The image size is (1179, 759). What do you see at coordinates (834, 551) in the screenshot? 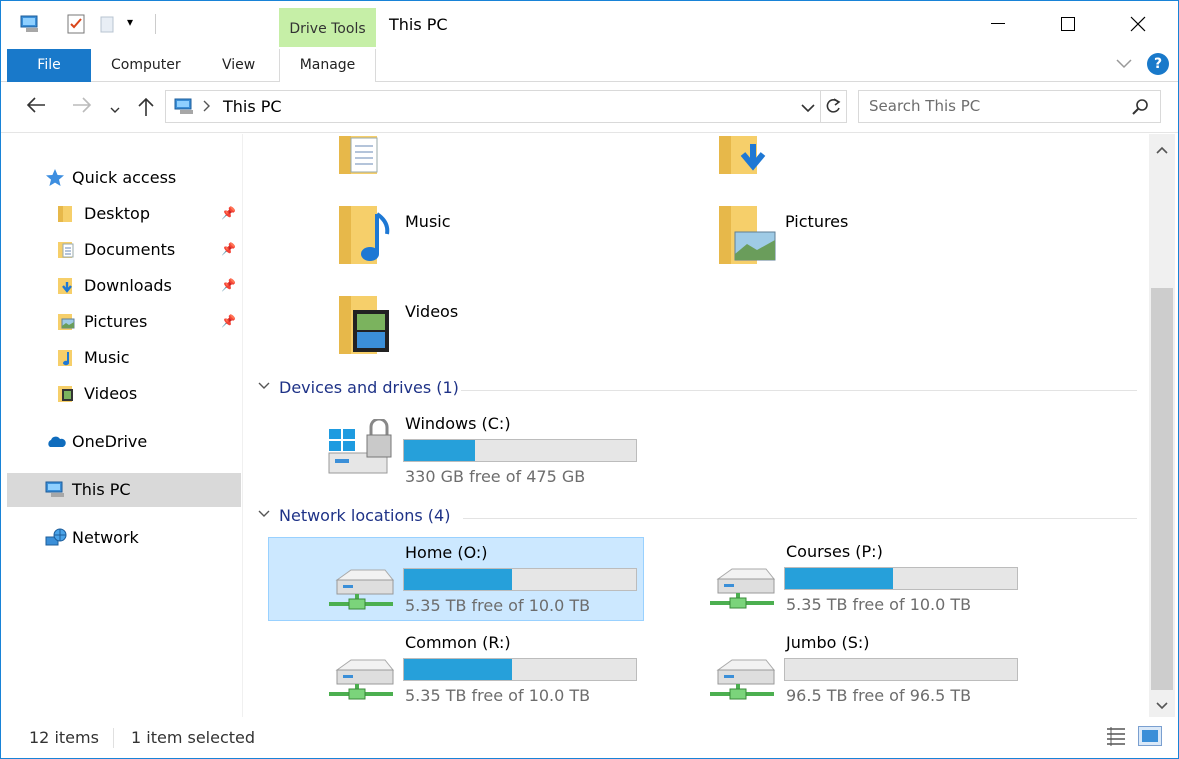
I see `drive-name: Courses (P:)` at bounding box center [834, 551].